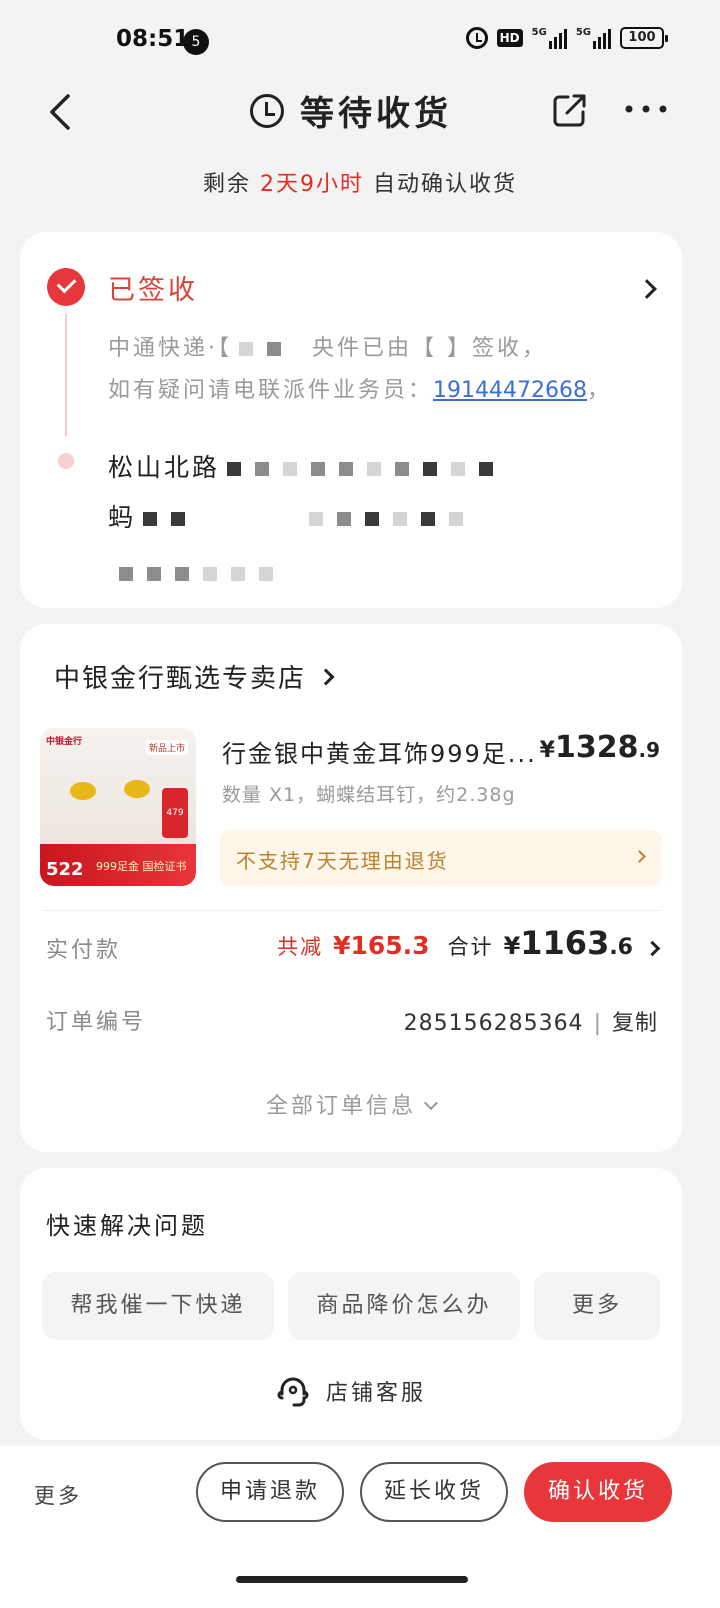 The height and width of the screenshot is (1608, 720). What do you see at coordinates (531, 1021) in the screenshot?
I see `order-number-row: 285156285364 | 复制` at bounding box center [531, 1021].